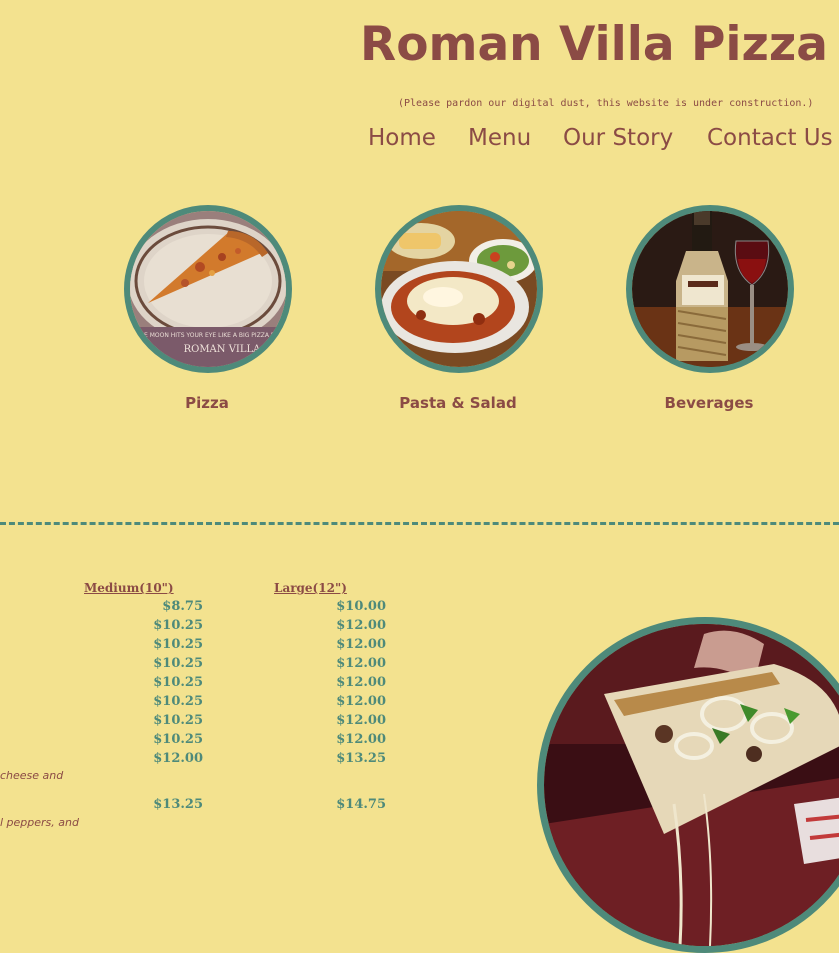  I want to click on price-large: $10.00, so click(361, 606).